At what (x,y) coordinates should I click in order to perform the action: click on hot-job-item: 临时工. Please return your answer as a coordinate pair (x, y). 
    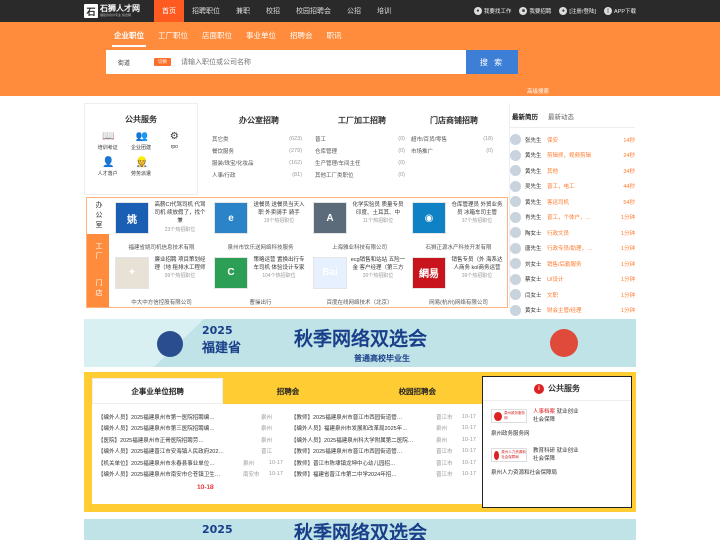
    Looking at the image, I should click on (452, 85).